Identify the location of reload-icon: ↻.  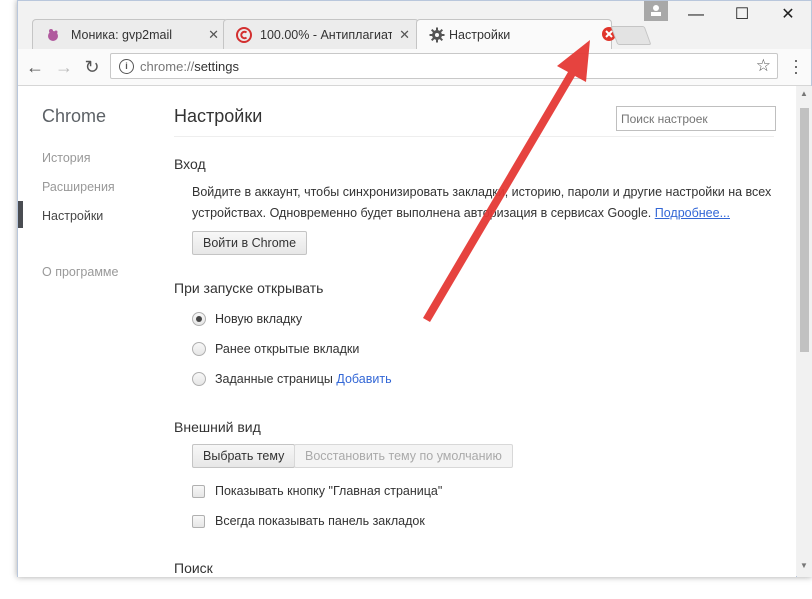
(92, 67).